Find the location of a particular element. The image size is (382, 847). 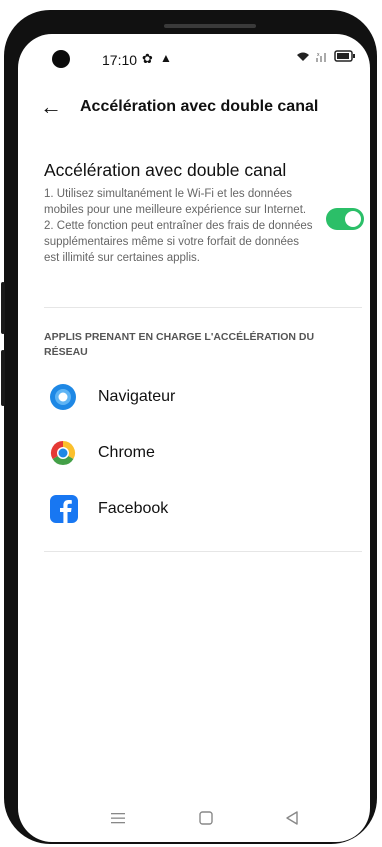

toggle-knob is located at coordinates (353, 219).